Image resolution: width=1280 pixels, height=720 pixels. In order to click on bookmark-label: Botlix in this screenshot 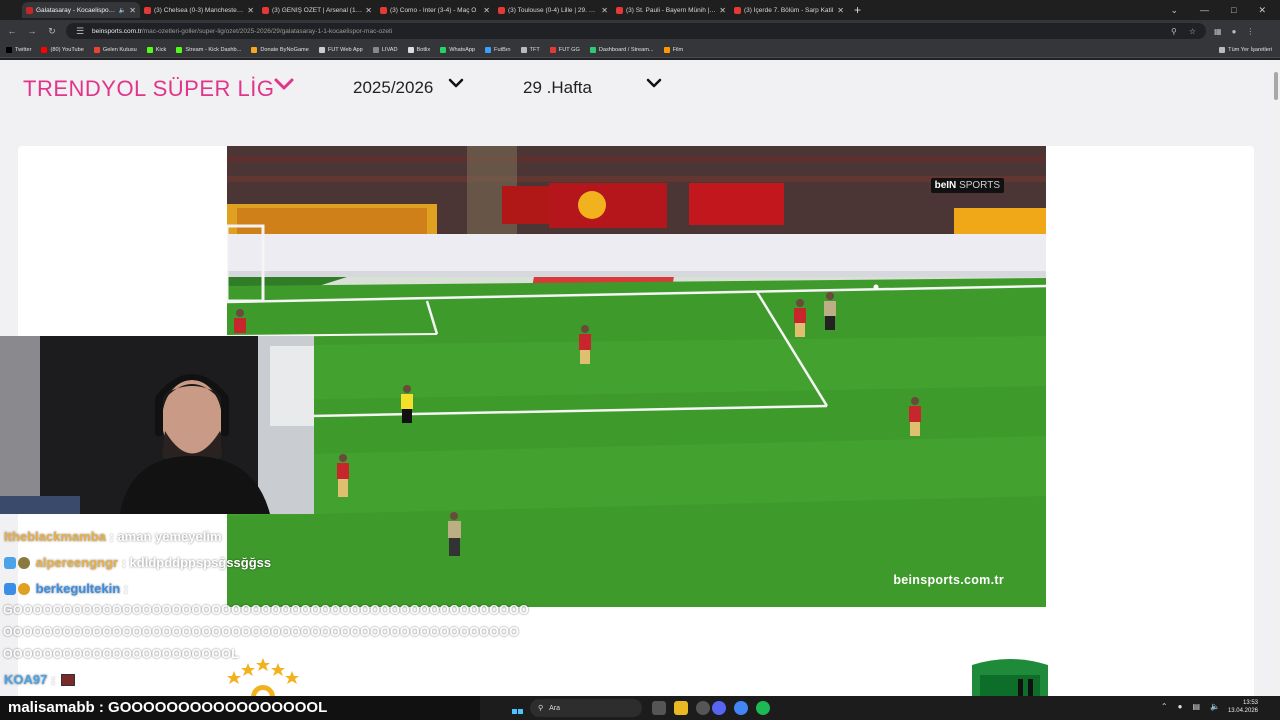, I will do `click(423, 49)`.